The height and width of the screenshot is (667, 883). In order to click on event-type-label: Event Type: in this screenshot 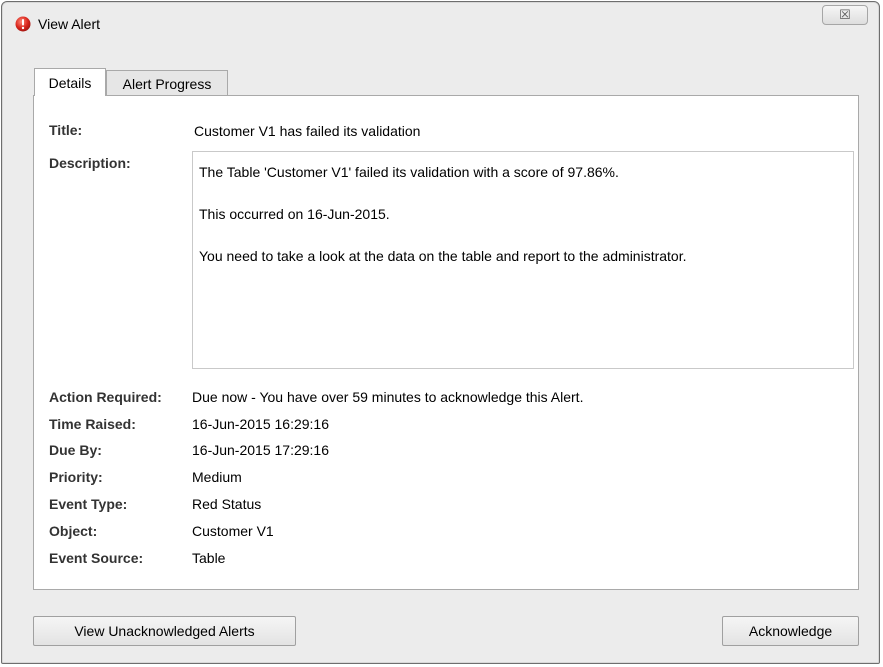, I will do `click(88, 504)`.